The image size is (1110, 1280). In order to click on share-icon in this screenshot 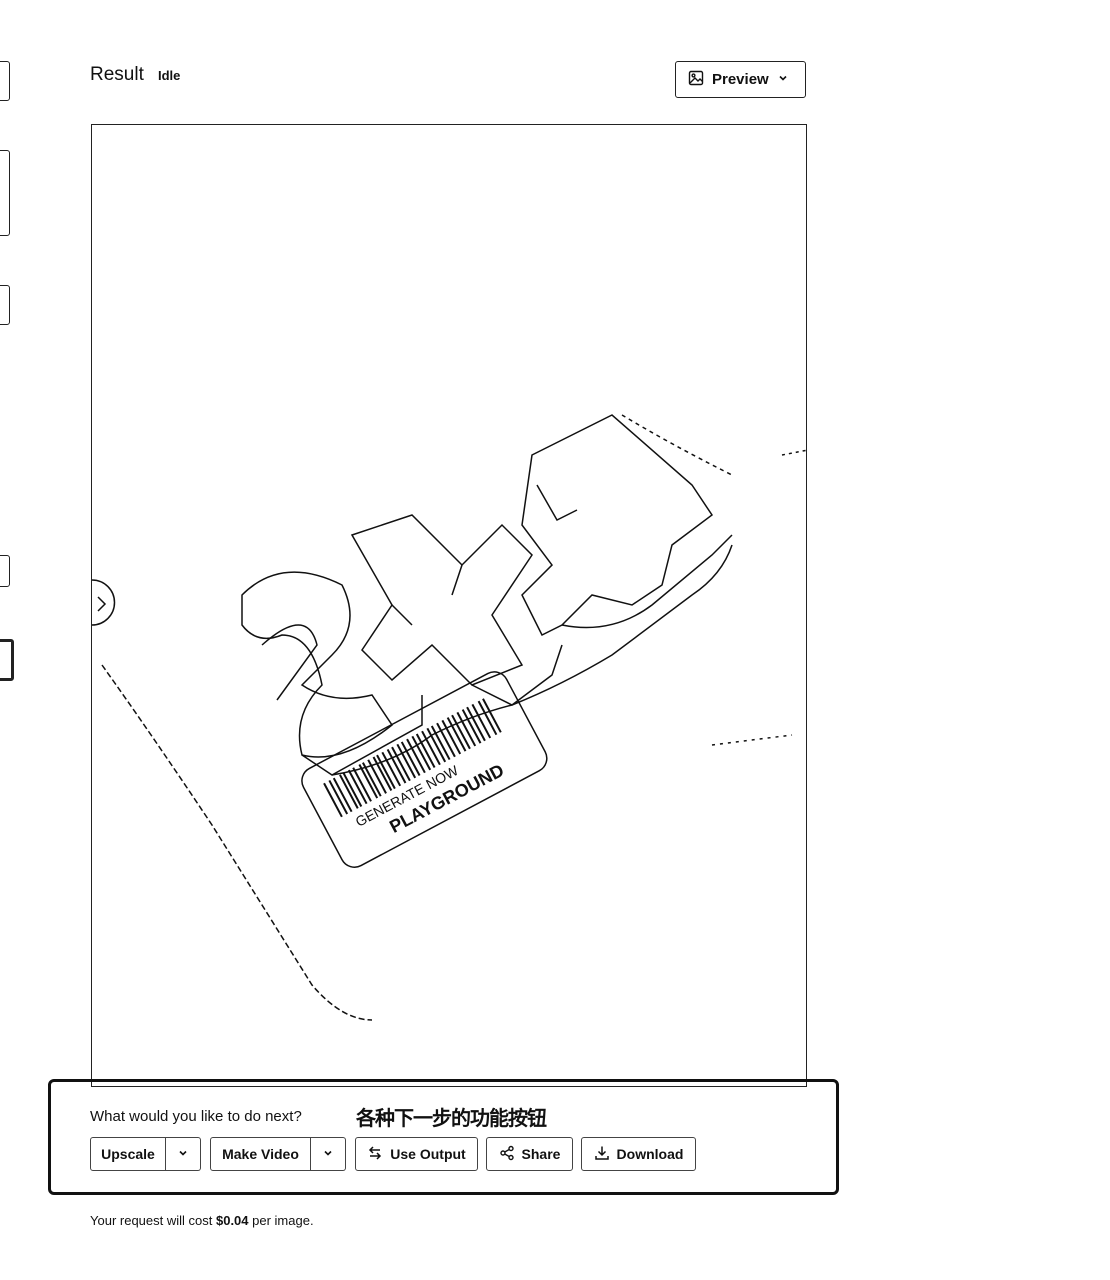, I will do `click(507, 1154)`.